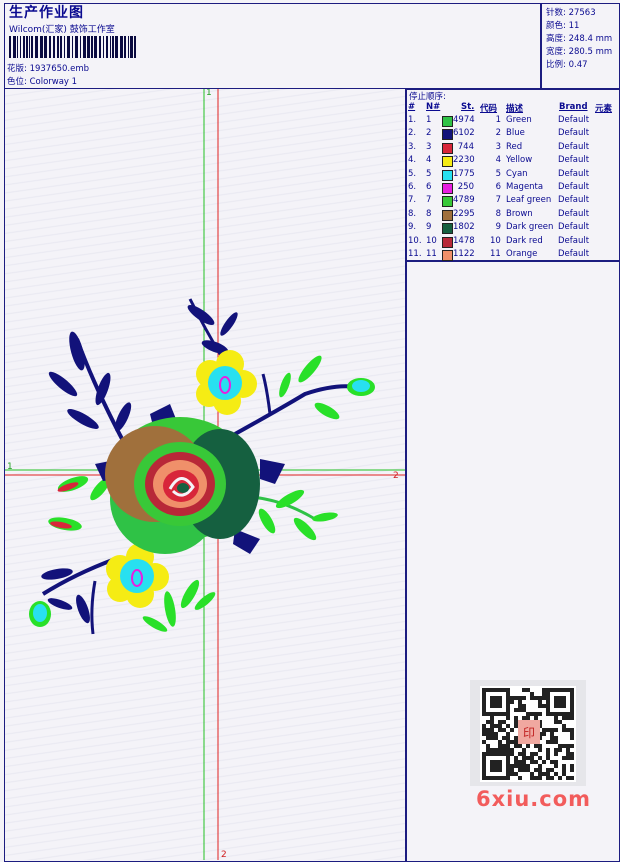 This screenshot has height=862, width=620. What do you see at coordinates (465, 146) in the screenshot?
I see `row-stitches: 744` at bounding box center [465, 146].